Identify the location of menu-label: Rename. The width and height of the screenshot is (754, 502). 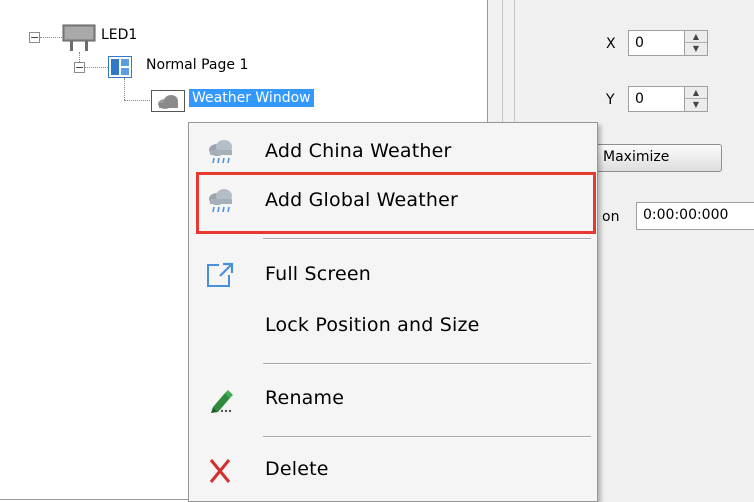
(305, 398).